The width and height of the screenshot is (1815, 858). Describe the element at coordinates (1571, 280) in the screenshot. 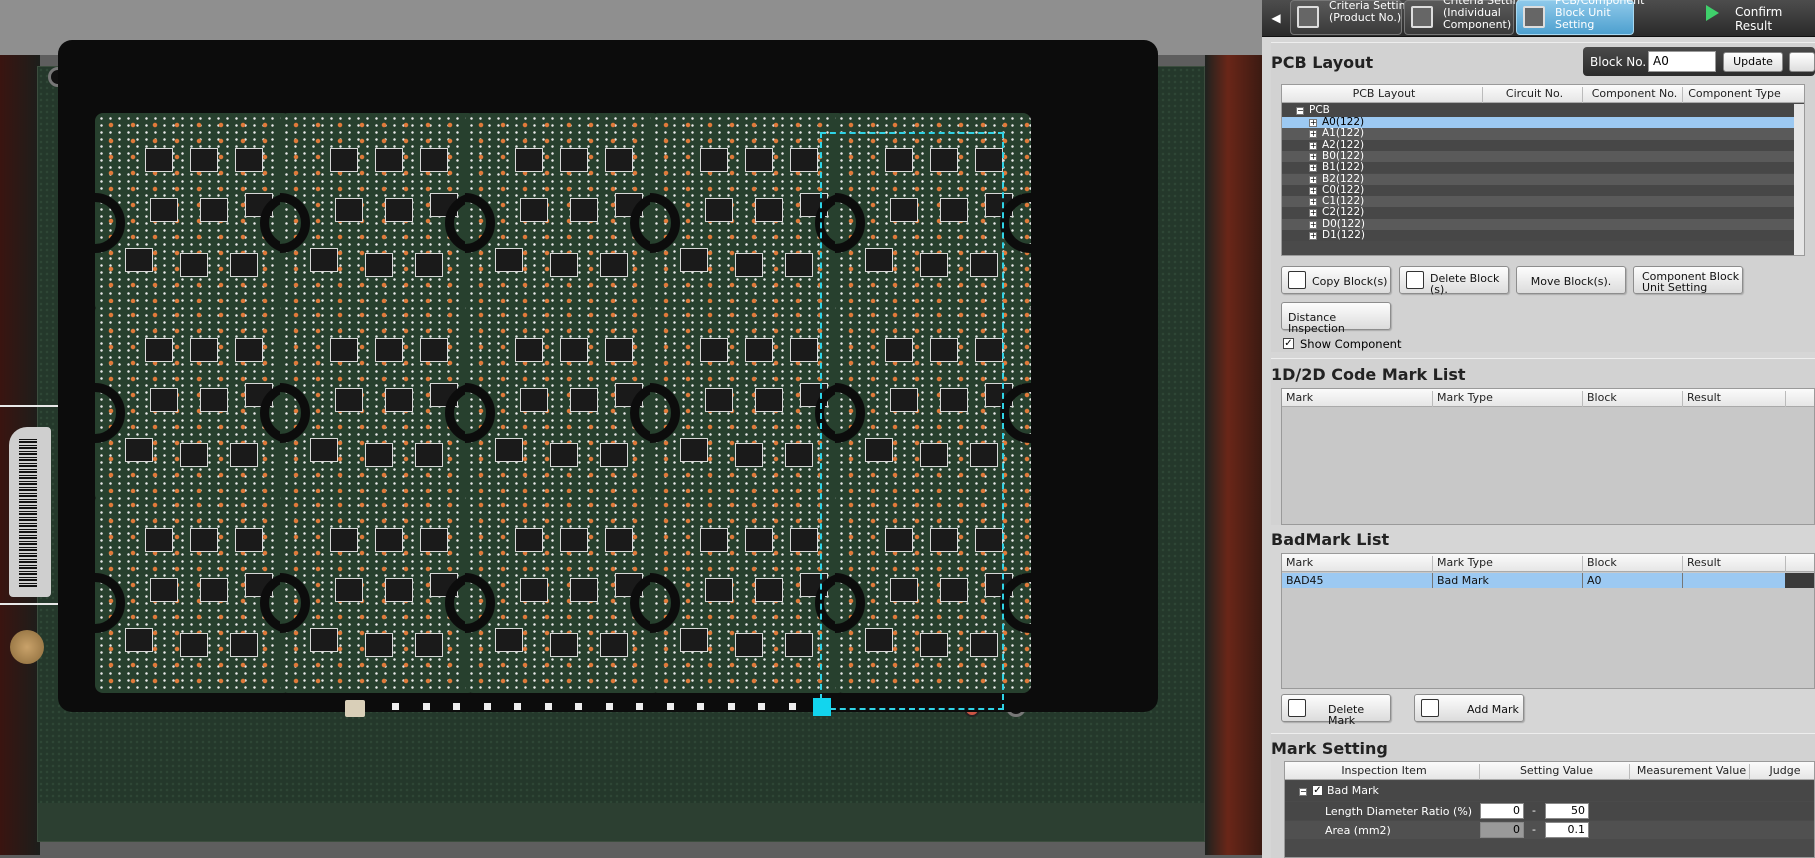

I see `move-blocks-button: Move Block(s).` at that location.